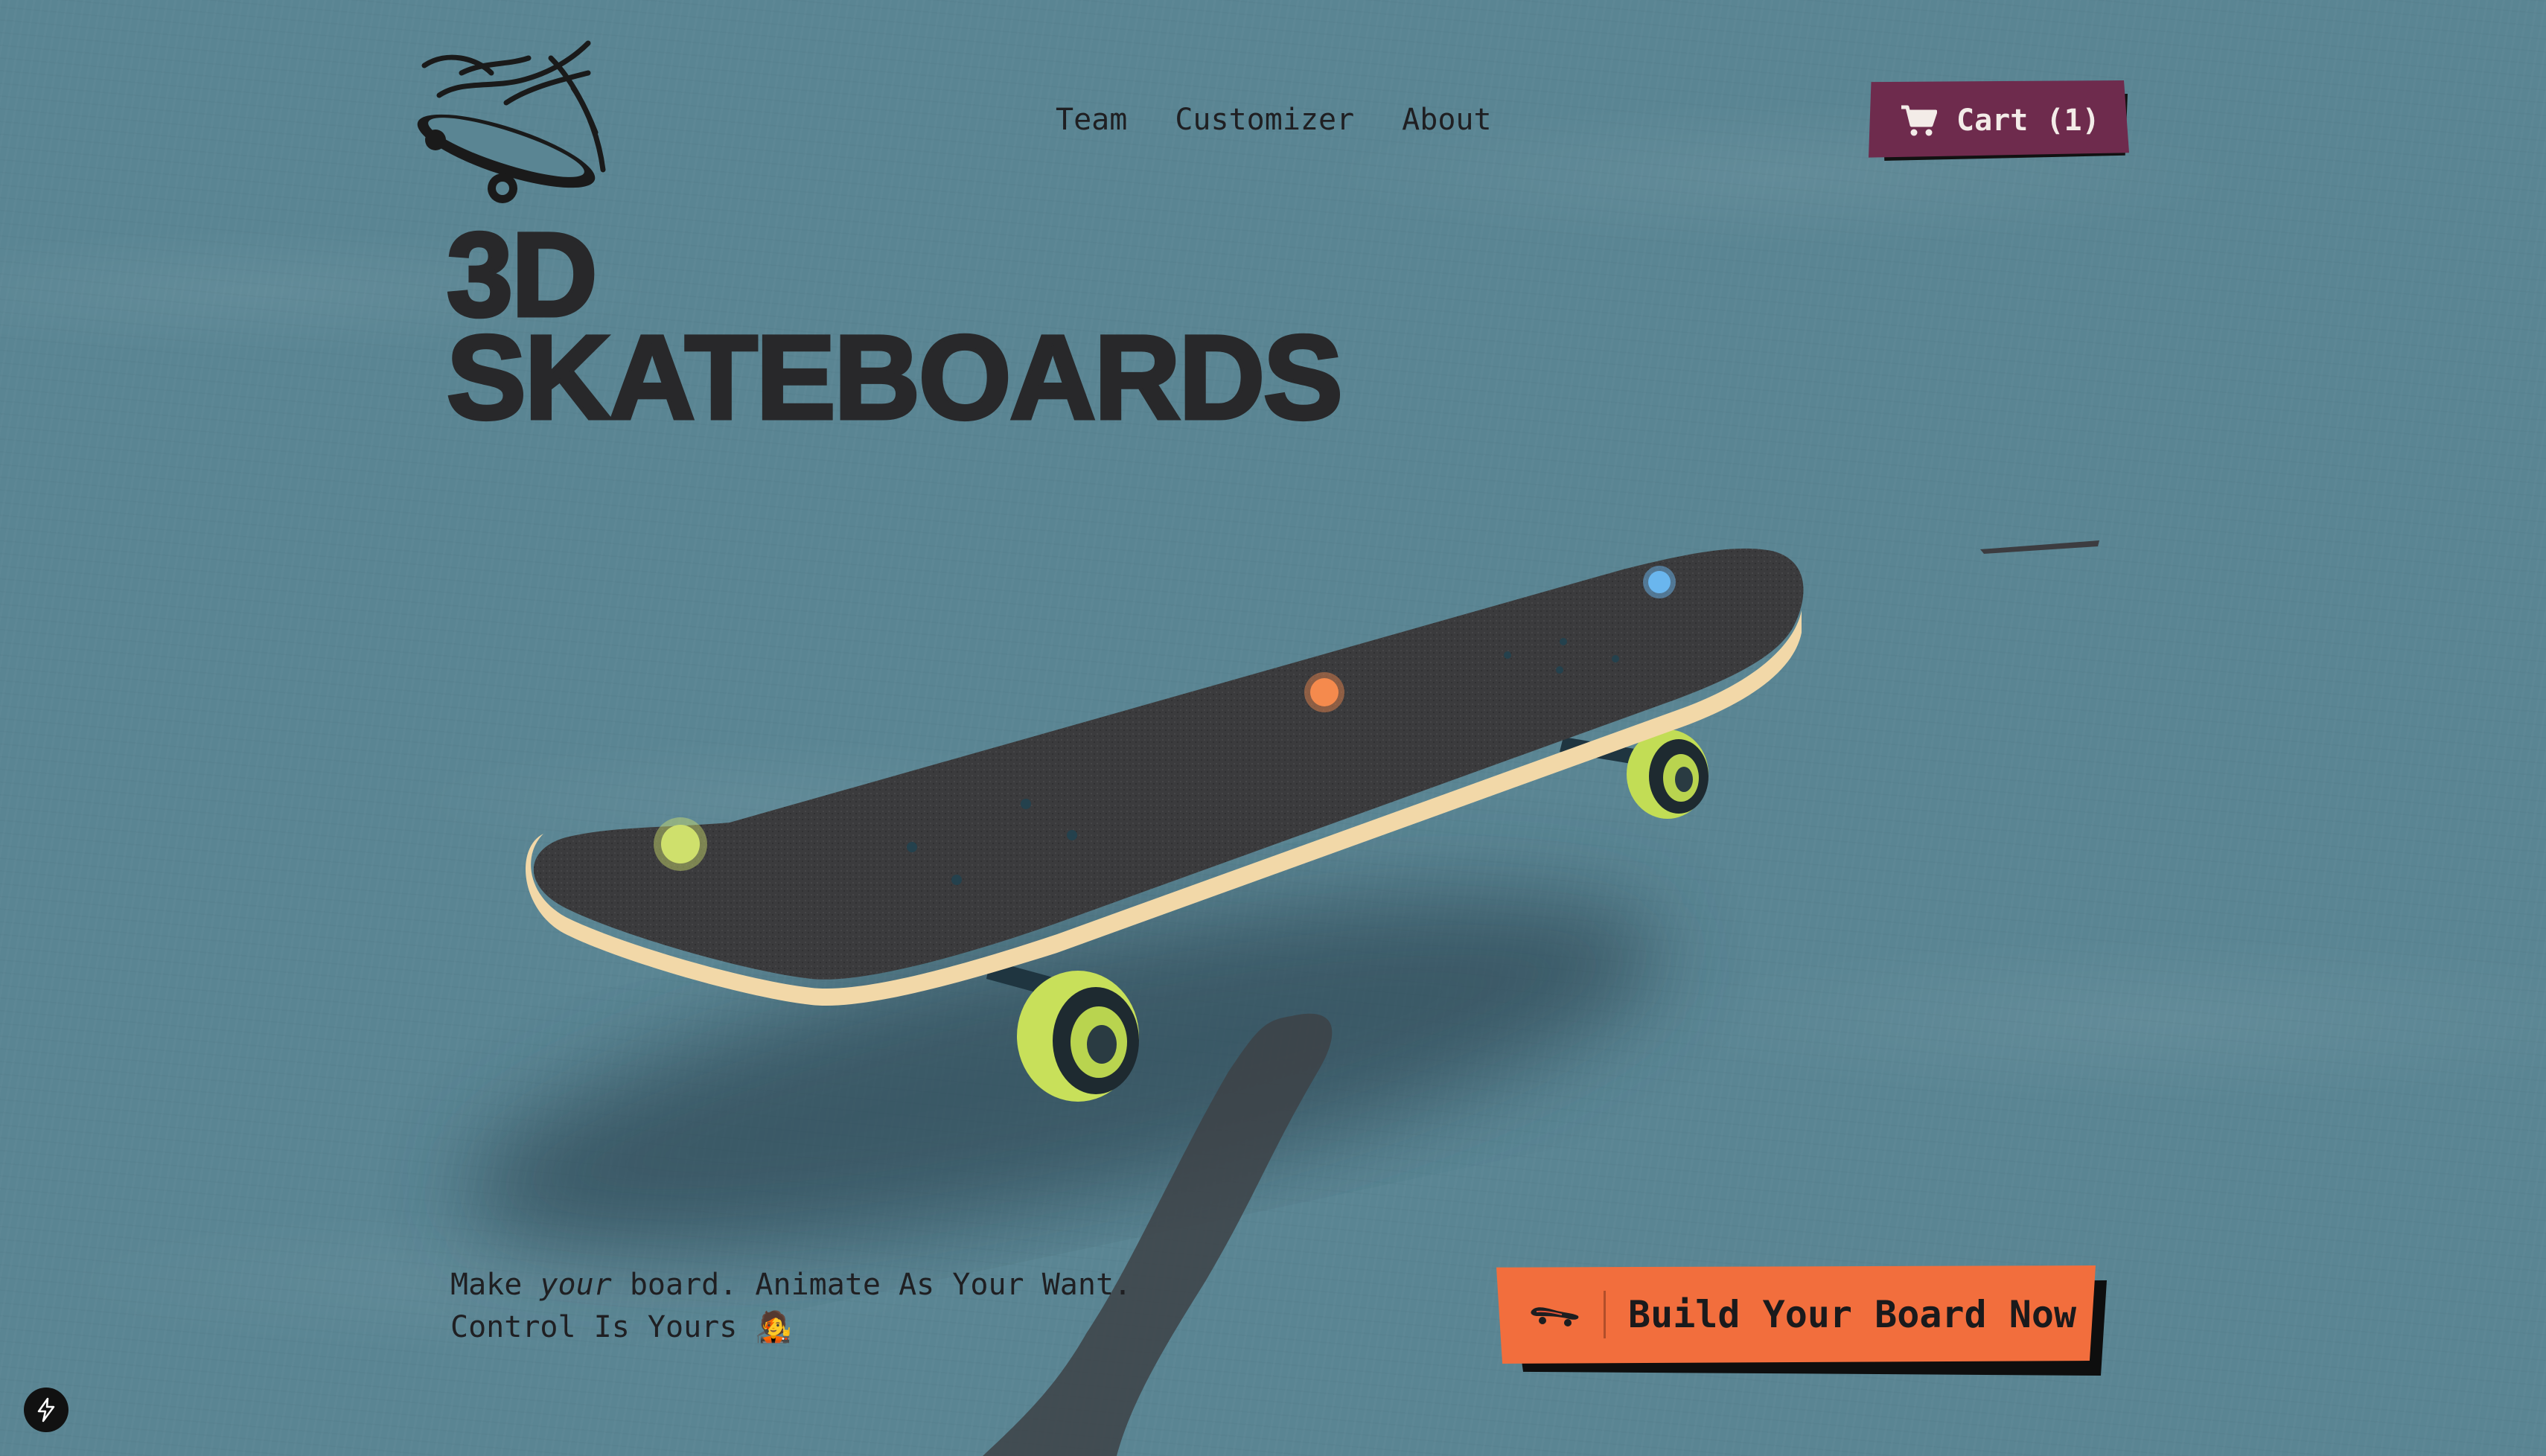 The width and height of the screenshot is (2546, 1456). I want to click on tagline-line1: Make your board. Animate As Your Want., so click(791, 1285).